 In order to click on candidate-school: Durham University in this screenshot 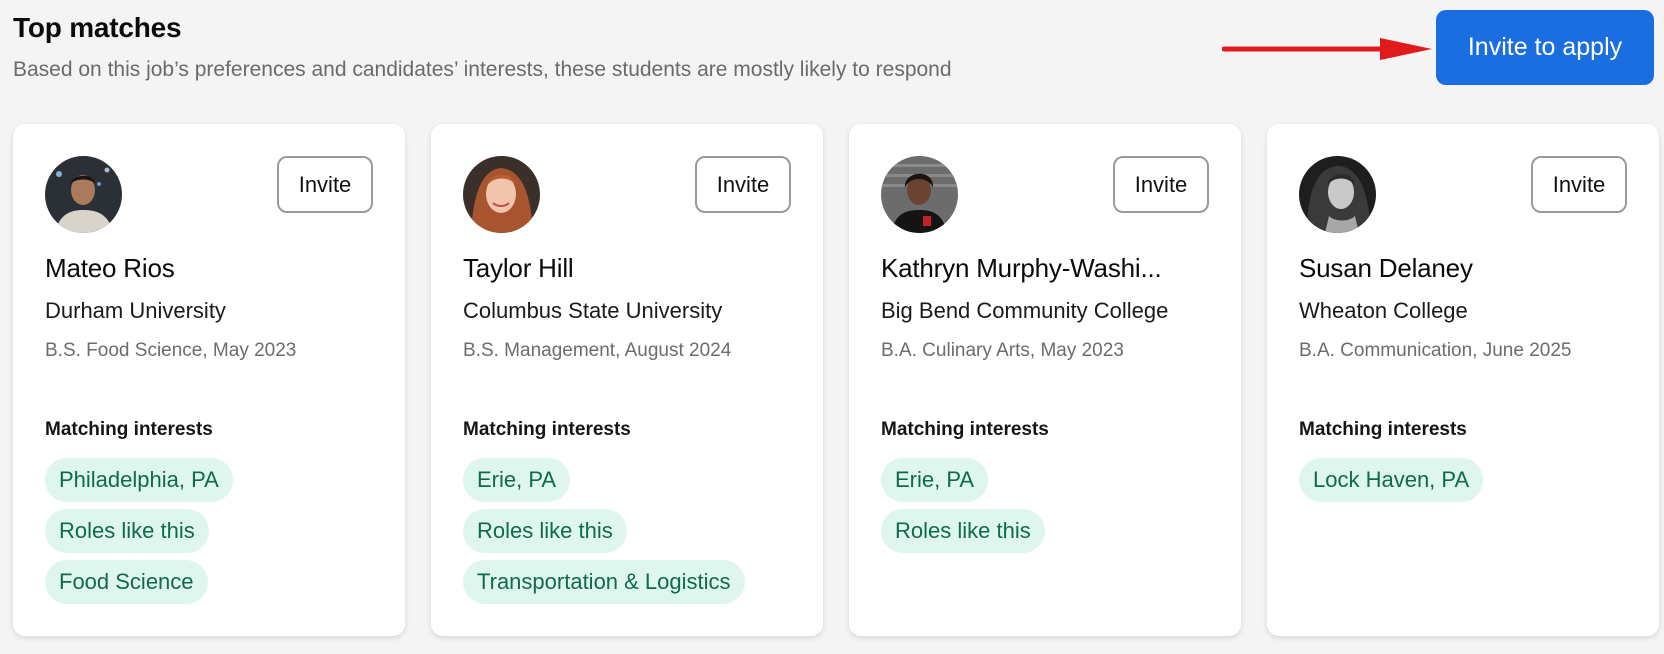, I will do `click(135, 310)`.